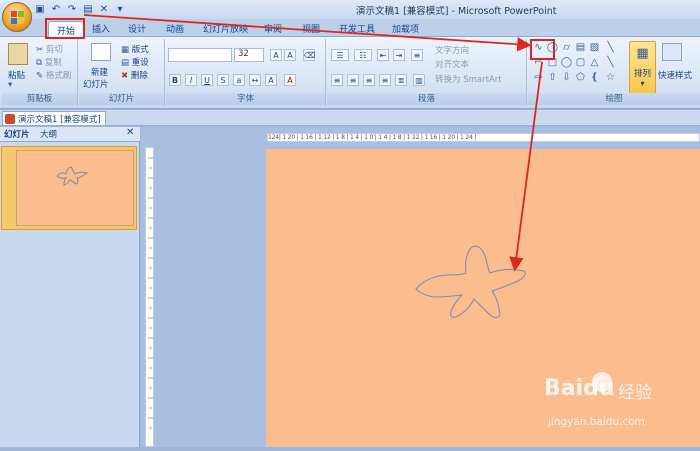 This screenshot has width=700, height=451. What do you see at coordinates (596, 422) in the screenshot?
I see `watermark-url: jingyan.baidu.com` at bounding box center [596, 422].